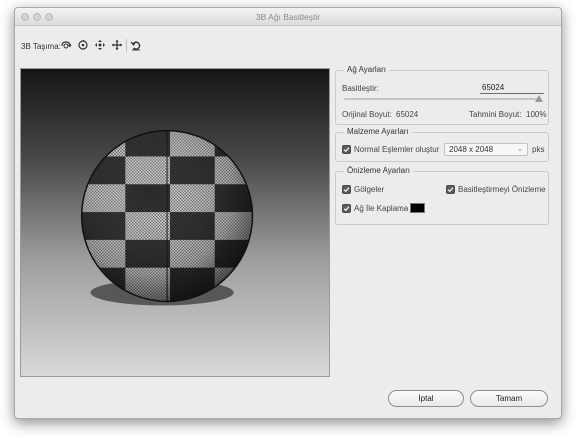 This screenshot has width=576, height=438. Describe the element at coordinates (381, 208) in the screenshot. I see `mesh-overlay-label: Ağ İle Kaplama` at that location.